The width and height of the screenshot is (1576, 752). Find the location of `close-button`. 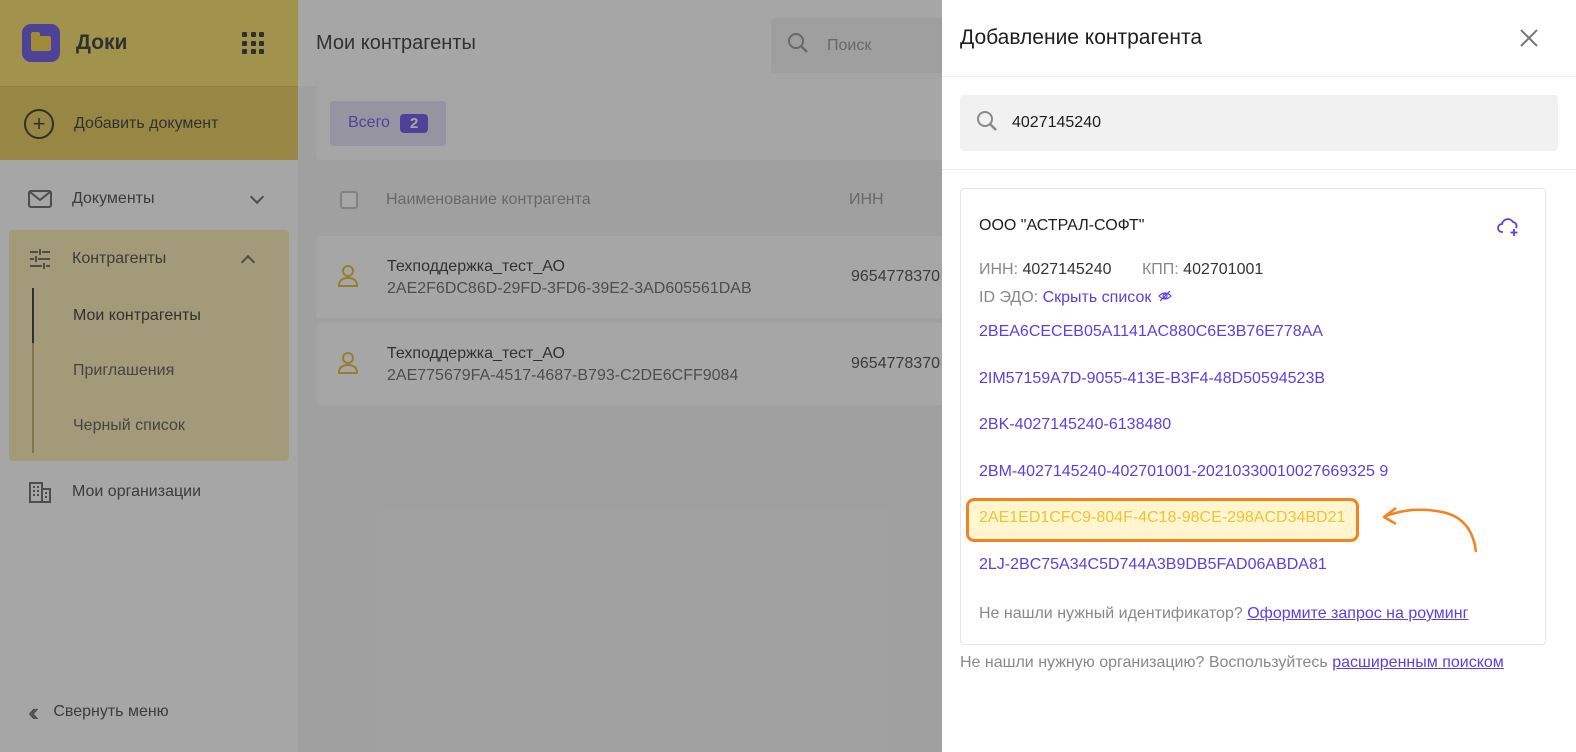

close-button is located at coordinates (1529, 38).